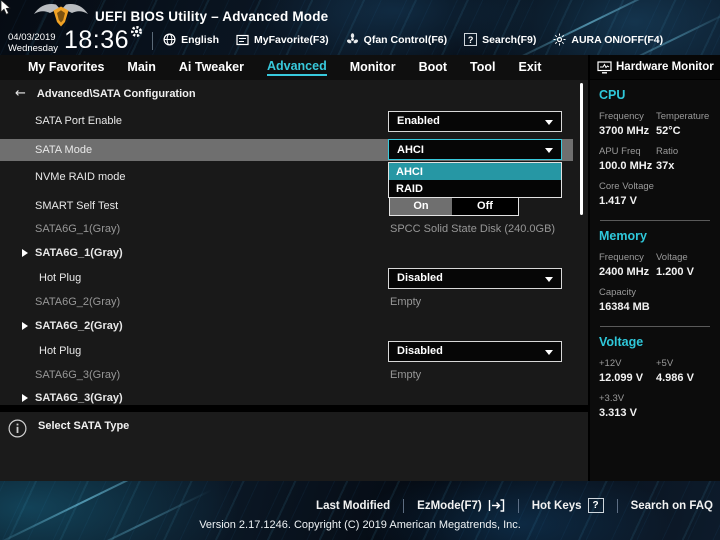 The image size is (720, 540). What do you see at coordinates (665, 67) in the screenshot?
I see `hardware-monitor-title: Hardware Monitor` at bounding box center [665, 67].